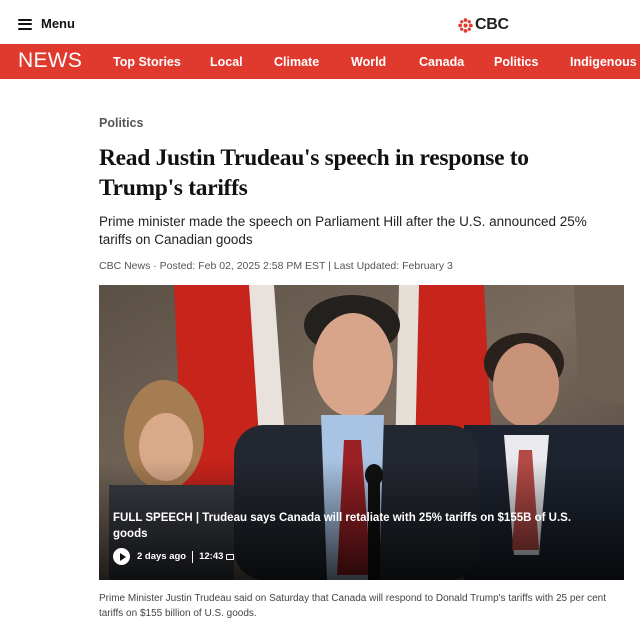 Image resolution: width=640 pixels, height=618 pixels. I want to click on nav-item-canada: Canada, so click(441, 62).